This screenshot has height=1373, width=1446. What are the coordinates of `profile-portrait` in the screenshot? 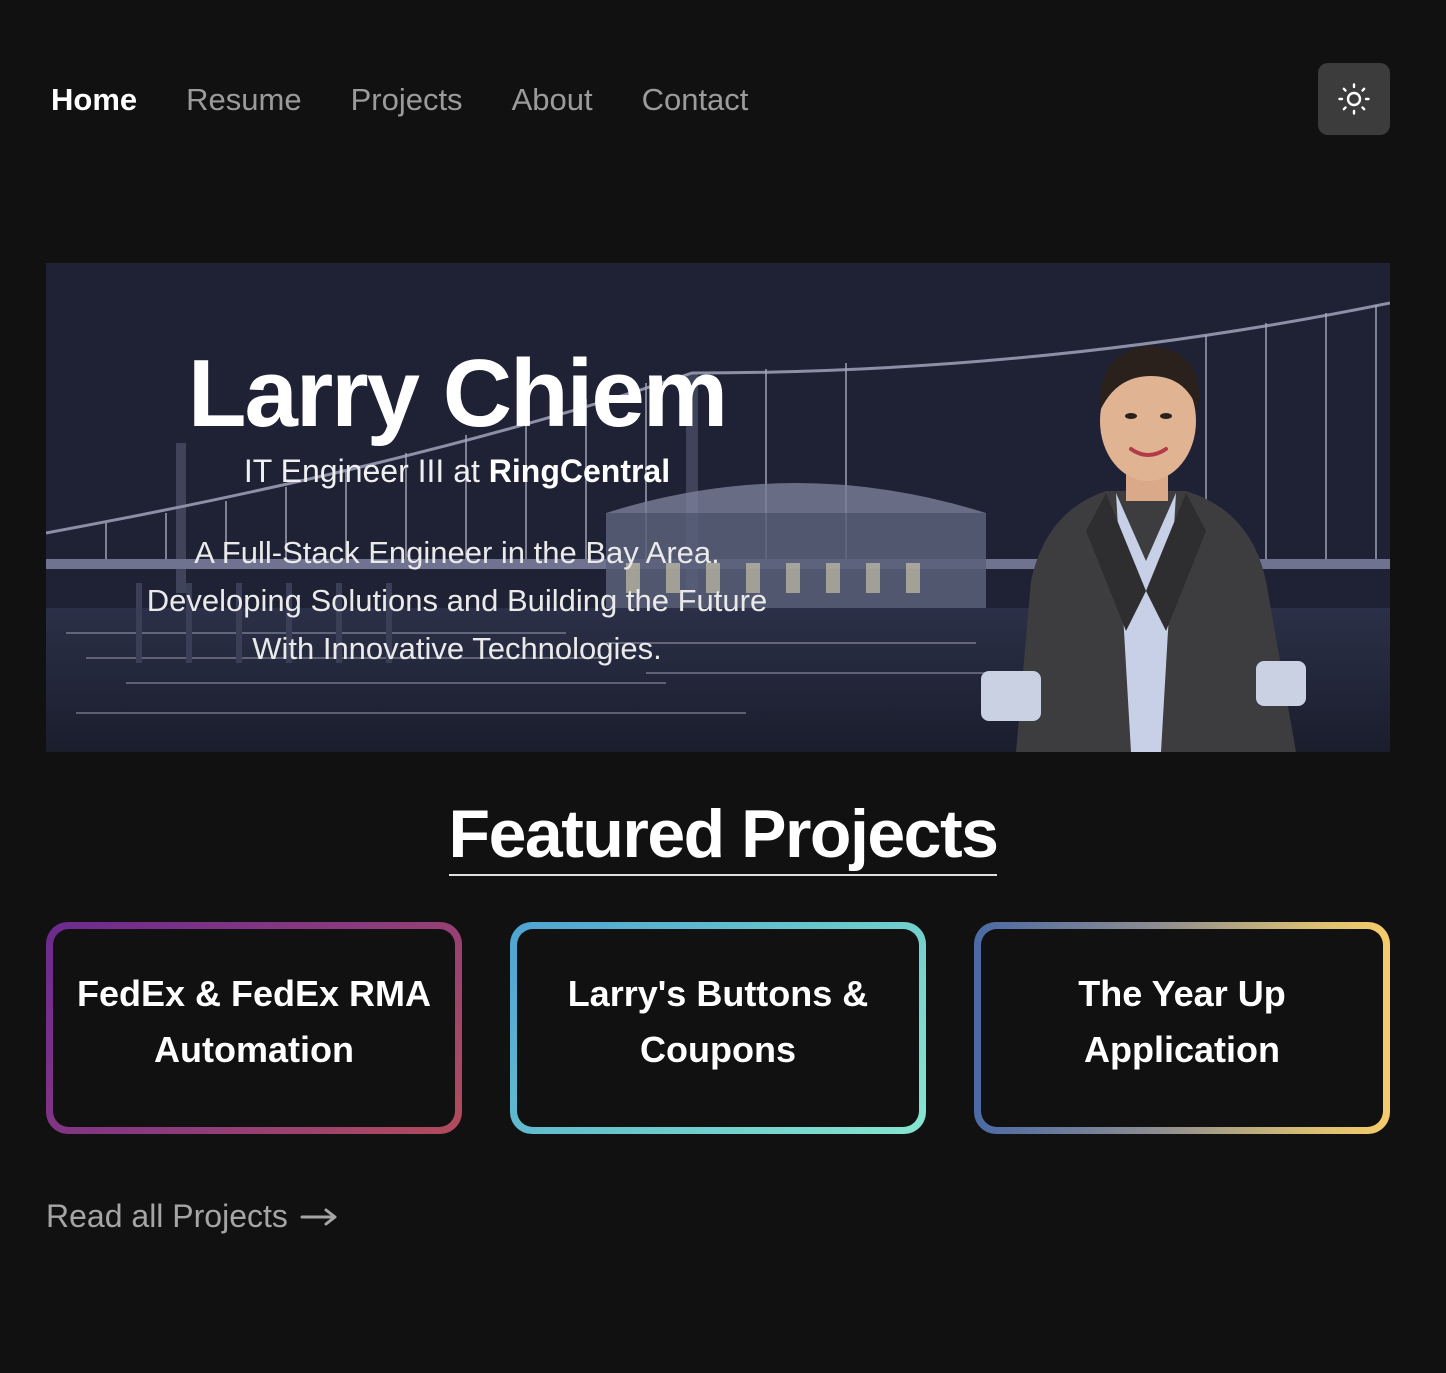 It's located at (1143, 549).